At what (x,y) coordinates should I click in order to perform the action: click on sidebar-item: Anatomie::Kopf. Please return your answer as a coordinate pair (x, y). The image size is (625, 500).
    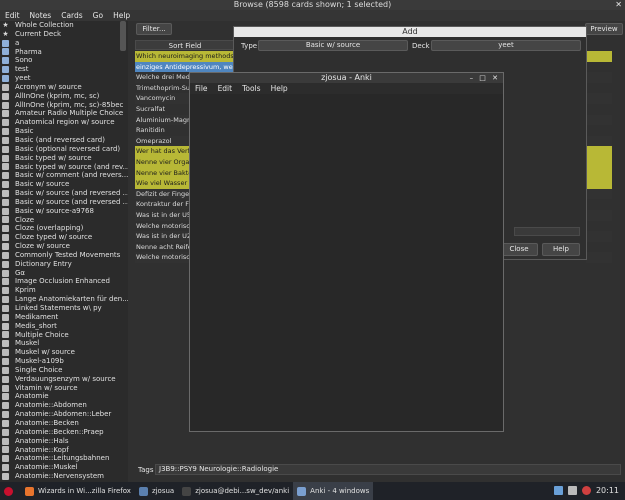
    Looking at the image, I should click on (64, 450).